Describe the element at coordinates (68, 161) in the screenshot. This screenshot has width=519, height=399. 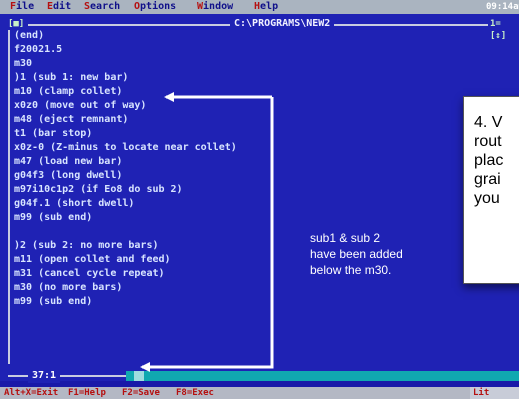
I see `code-line: m47 (load new bar)` at that location.